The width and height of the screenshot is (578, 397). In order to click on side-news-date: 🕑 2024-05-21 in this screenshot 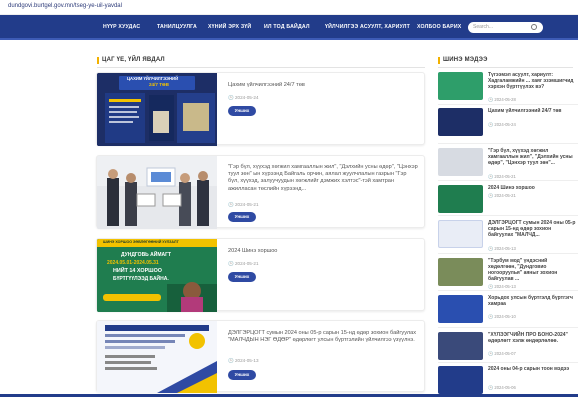, I will do `click(502, 195)`.